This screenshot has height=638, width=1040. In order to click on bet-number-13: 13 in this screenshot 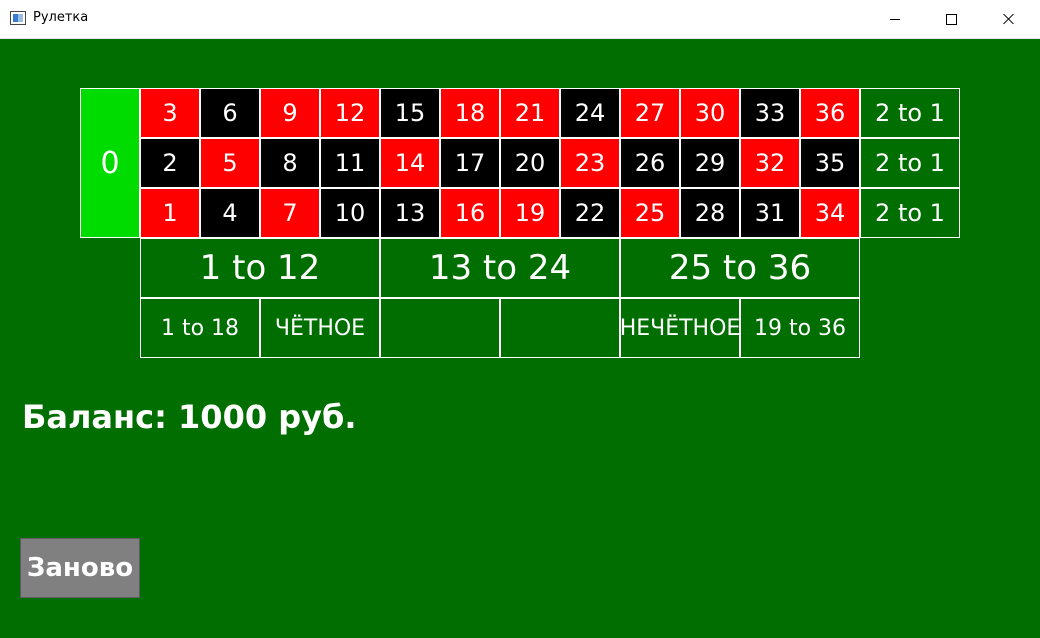, I will do `click(410, 213)`.